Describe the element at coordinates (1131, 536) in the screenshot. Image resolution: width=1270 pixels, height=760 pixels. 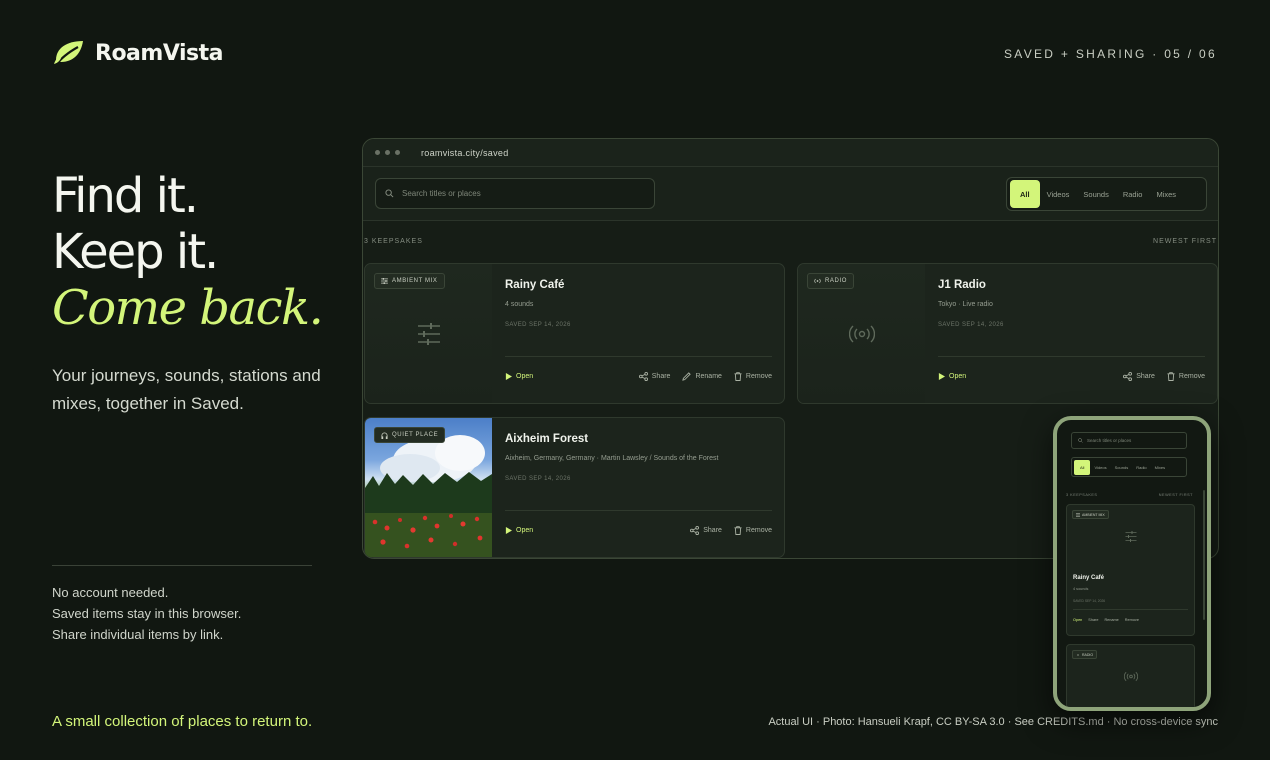
I see `mixer-icon` at that location.